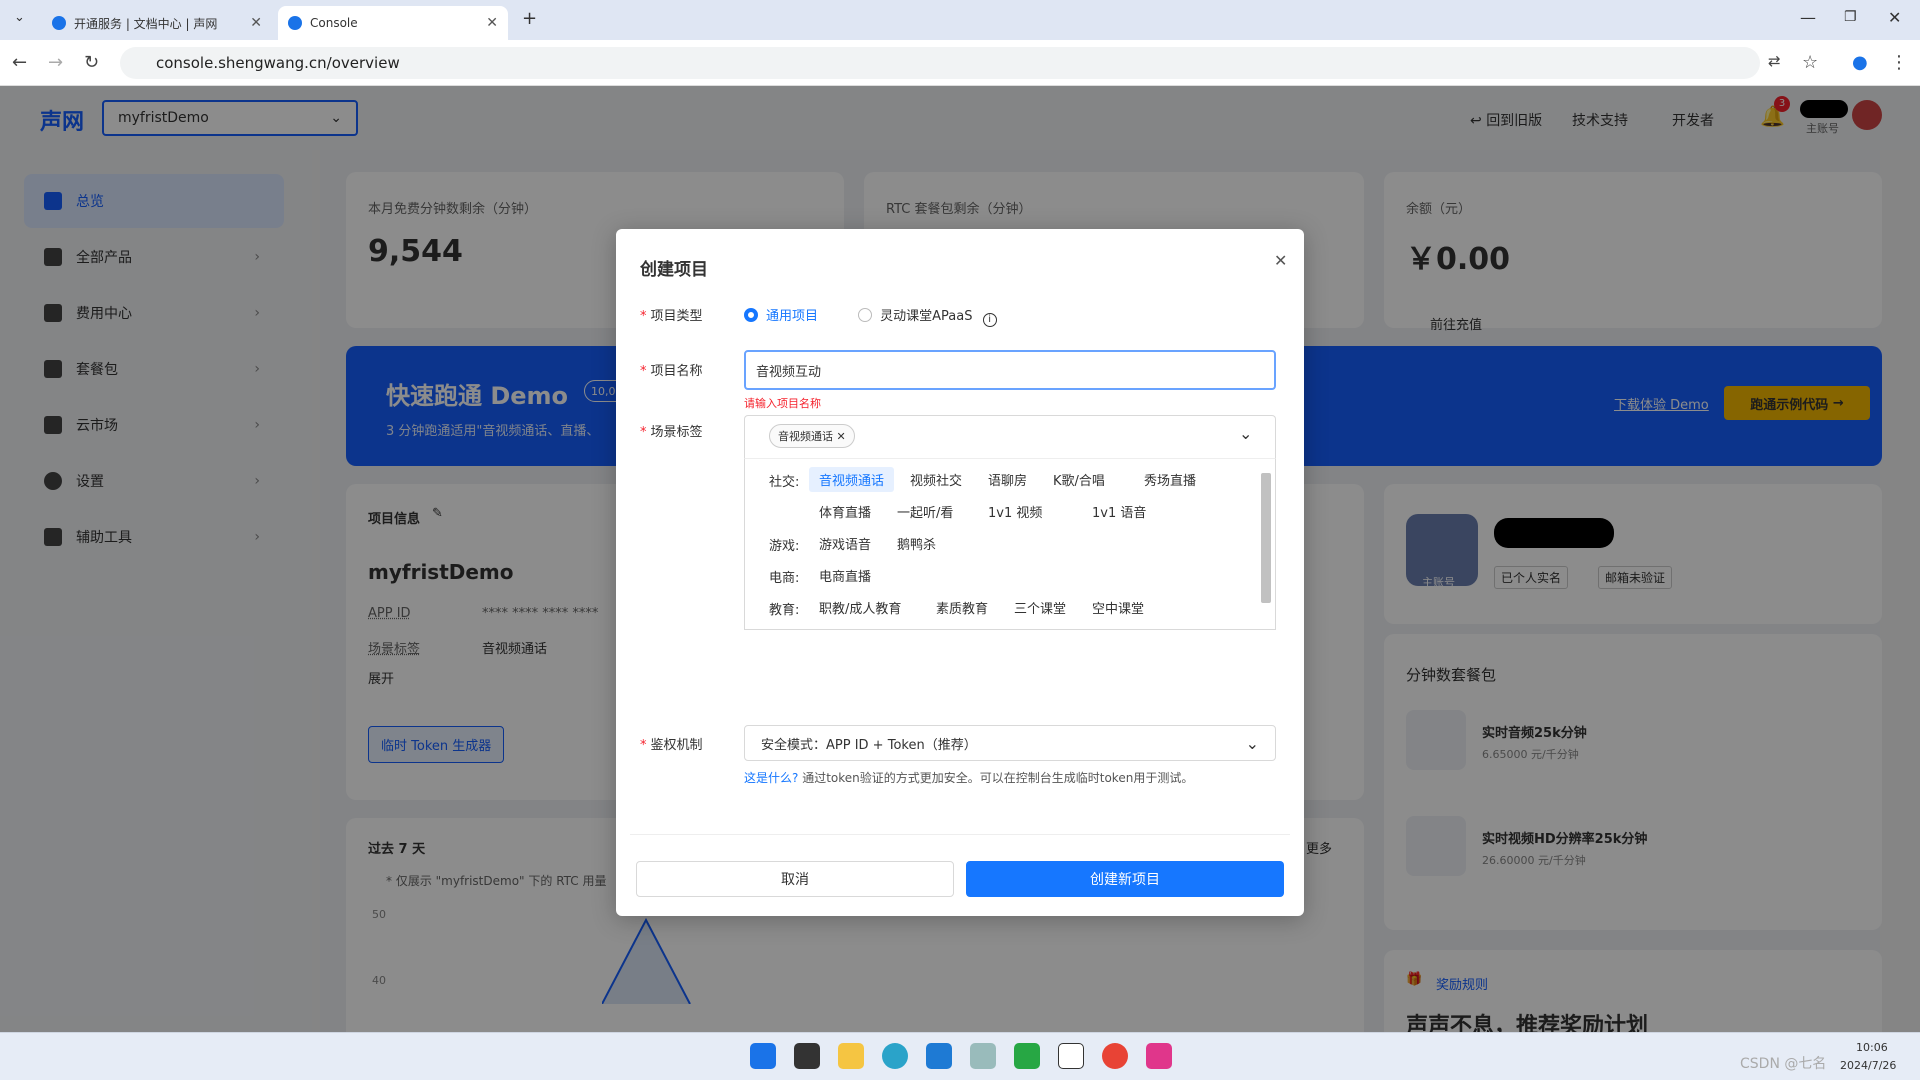  What do you see at coordinates (393, 23) in the screenshot?
I see `browser-tab-console: Console ✕` at bounding box center [393, 23].